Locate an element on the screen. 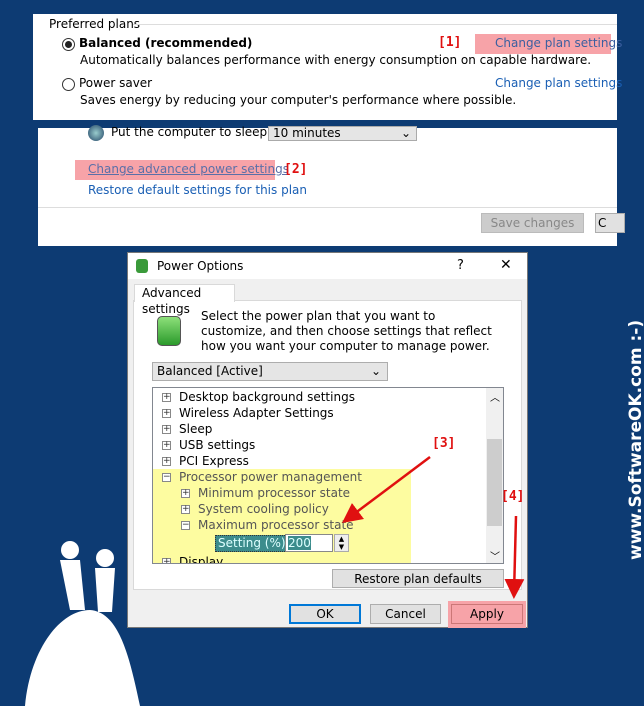 The height and width of the screenshot is (706, 644). watermark: www.SoftwareOK.com :-) is located at coordinates (635, 439).